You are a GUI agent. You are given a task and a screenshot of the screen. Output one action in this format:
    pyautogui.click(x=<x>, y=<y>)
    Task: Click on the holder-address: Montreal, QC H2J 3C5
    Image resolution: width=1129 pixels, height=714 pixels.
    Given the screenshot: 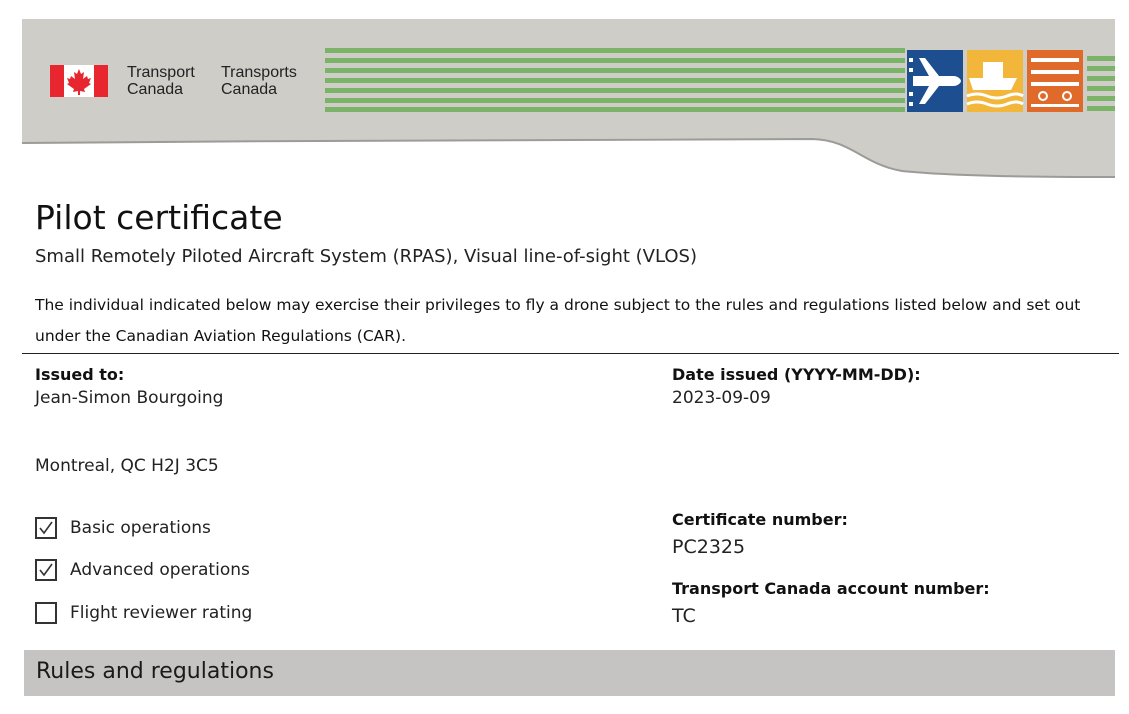 What is the action you would take?
    pyautogui.click(x=127, y=466)
    